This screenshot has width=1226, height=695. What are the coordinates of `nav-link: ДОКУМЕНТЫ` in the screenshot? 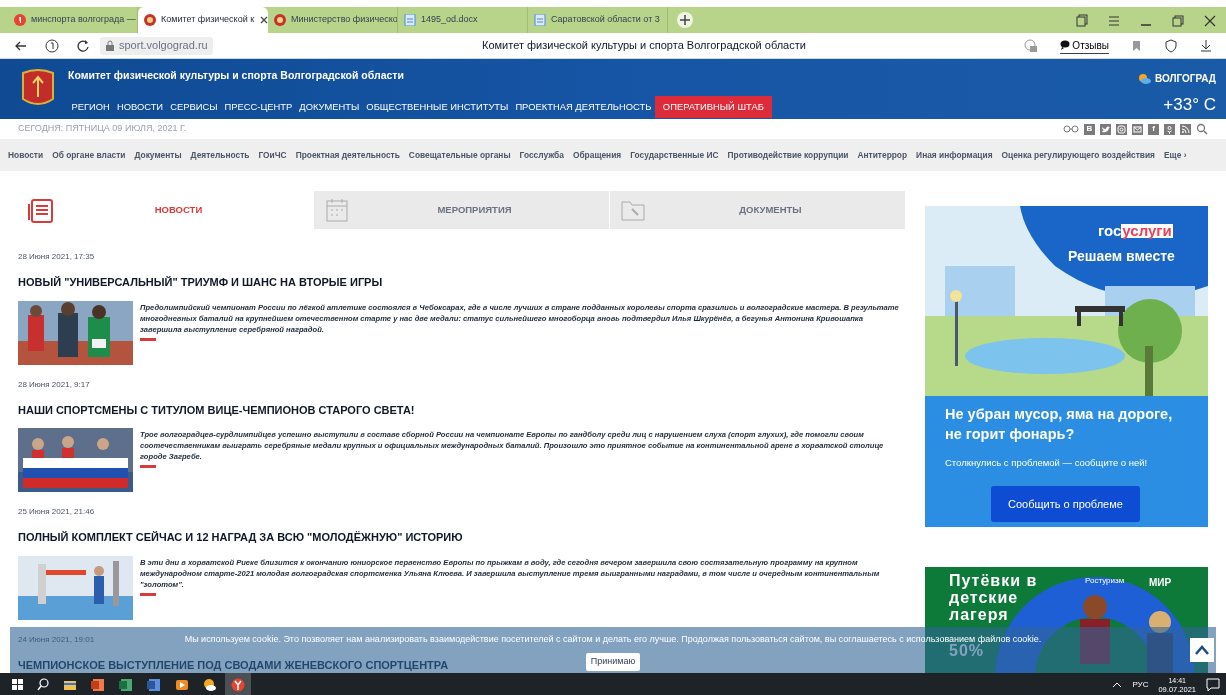 It's located at (329, 106).